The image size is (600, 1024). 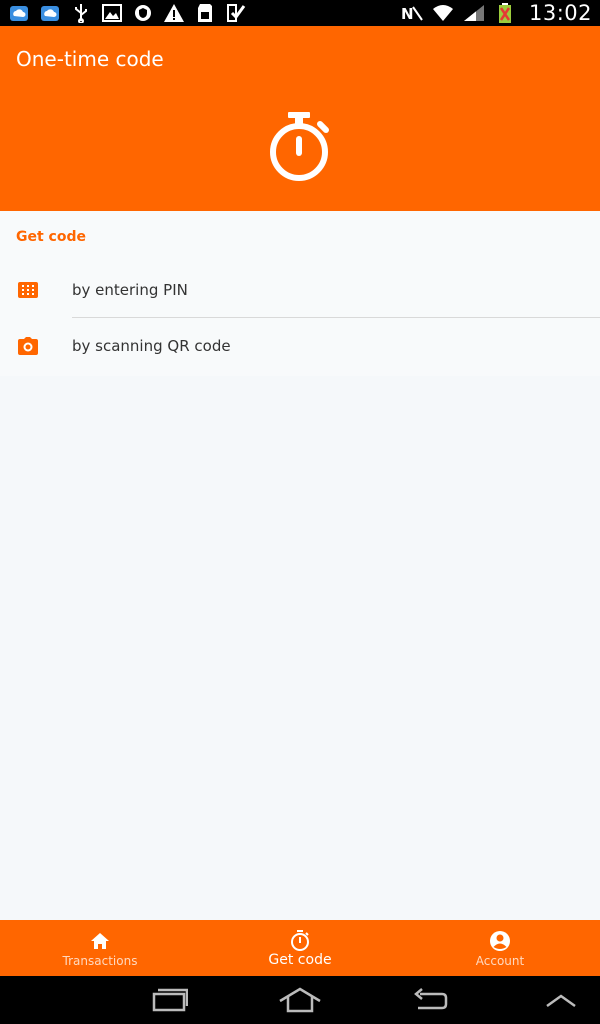 What do you see at coordinates (130, 290) in the screenshot?
I see `list-item-label: by entering PIN` at bounding box center [130, 290].